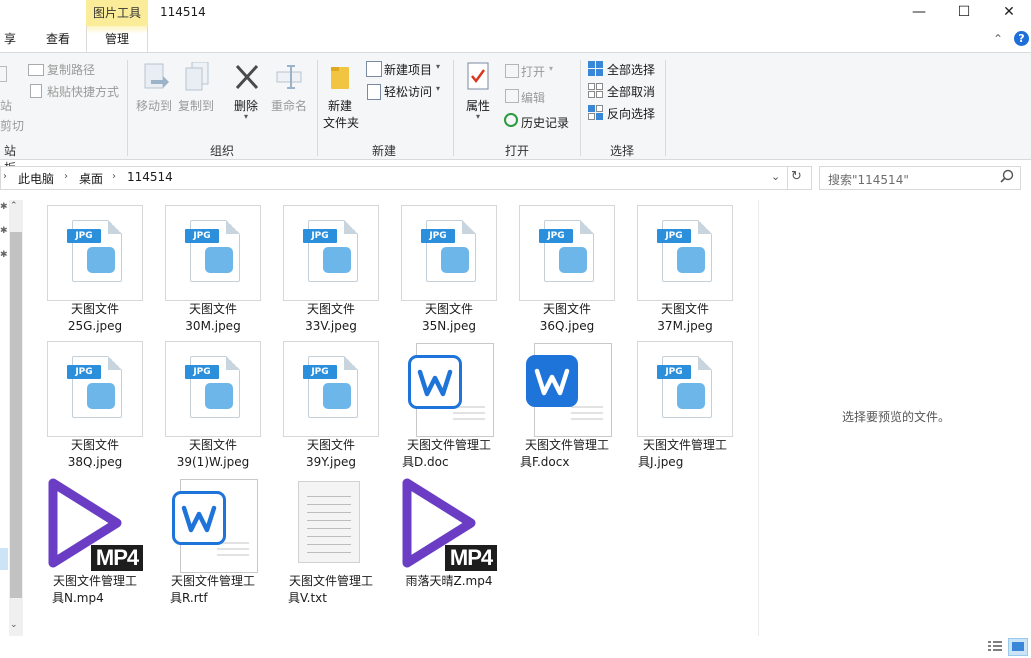 The height and width of the screenshot is (658, 1031). What do you see at coordinates (36, 178) in the screenshot?
I see `breadcrumb-this-pc: 此电脑` at bounding box center [36, 178].